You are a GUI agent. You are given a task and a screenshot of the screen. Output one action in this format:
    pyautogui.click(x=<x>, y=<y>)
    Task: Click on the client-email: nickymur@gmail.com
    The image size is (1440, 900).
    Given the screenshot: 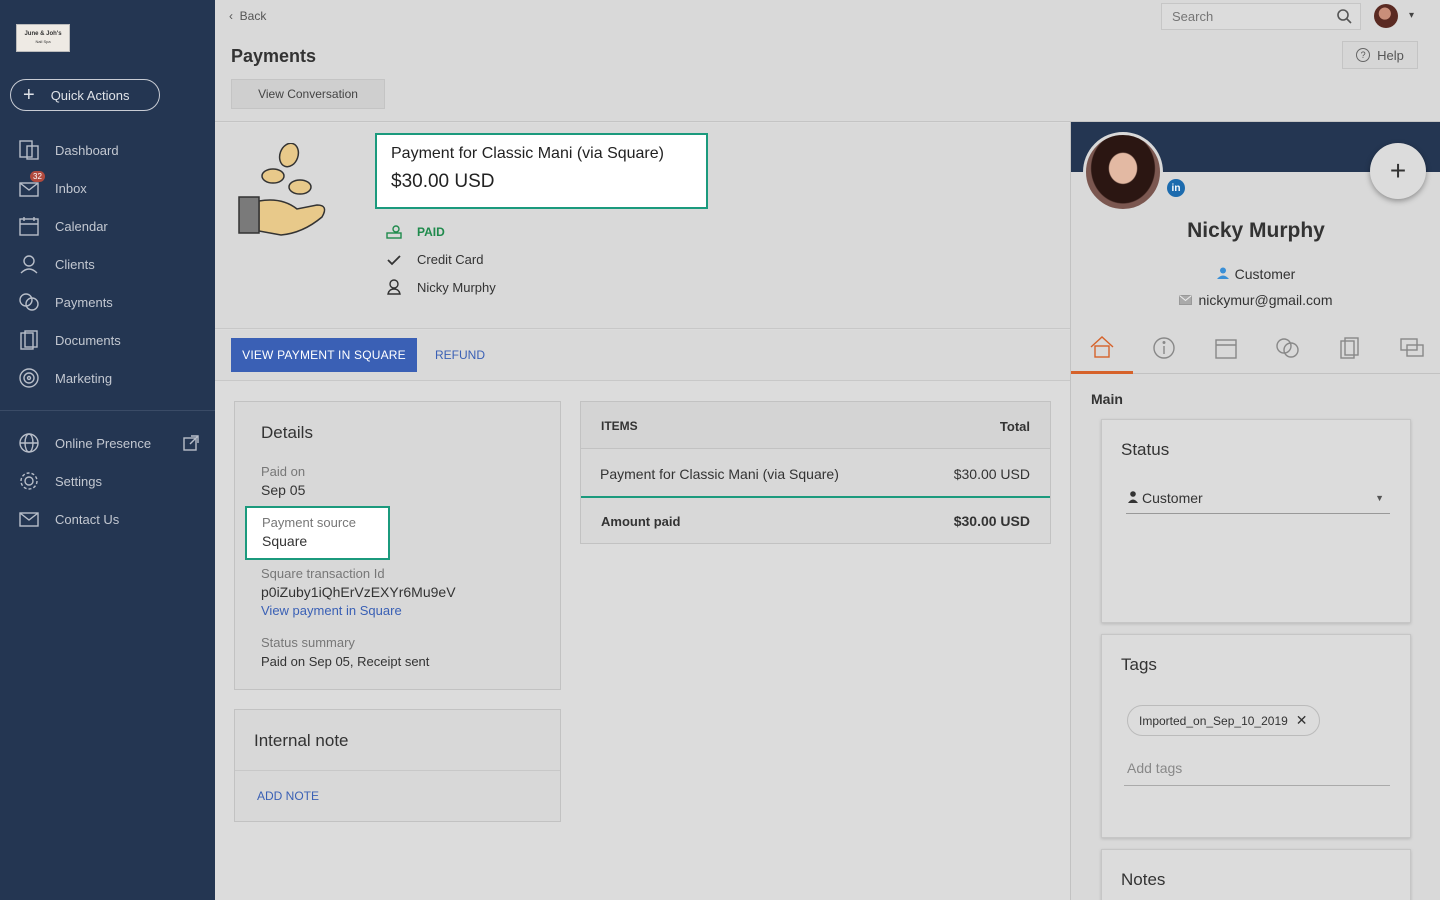 What is the action you would take?
    pyautogui.click(x=1255, y=300)
    